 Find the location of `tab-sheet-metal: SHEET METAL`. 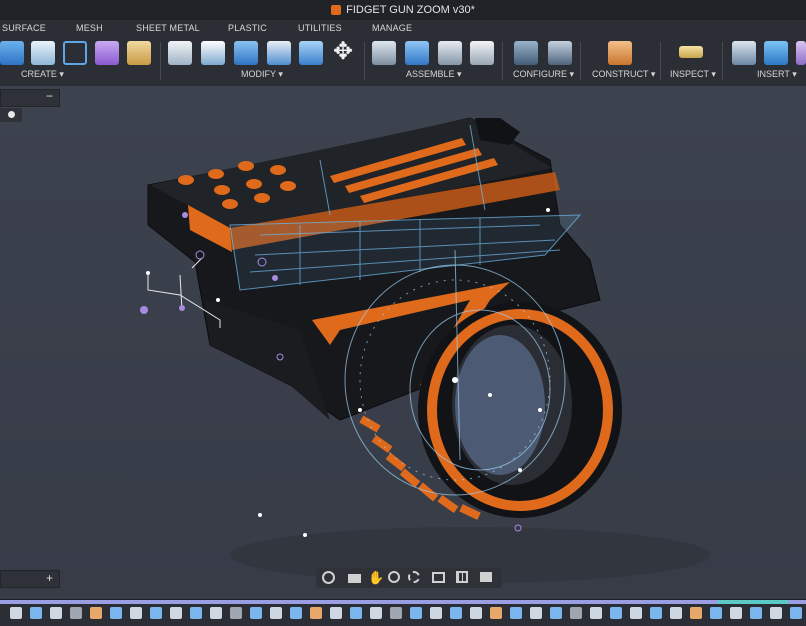

tab-sheet-metal: SHEET METAL is located at coordinates (168, 28).